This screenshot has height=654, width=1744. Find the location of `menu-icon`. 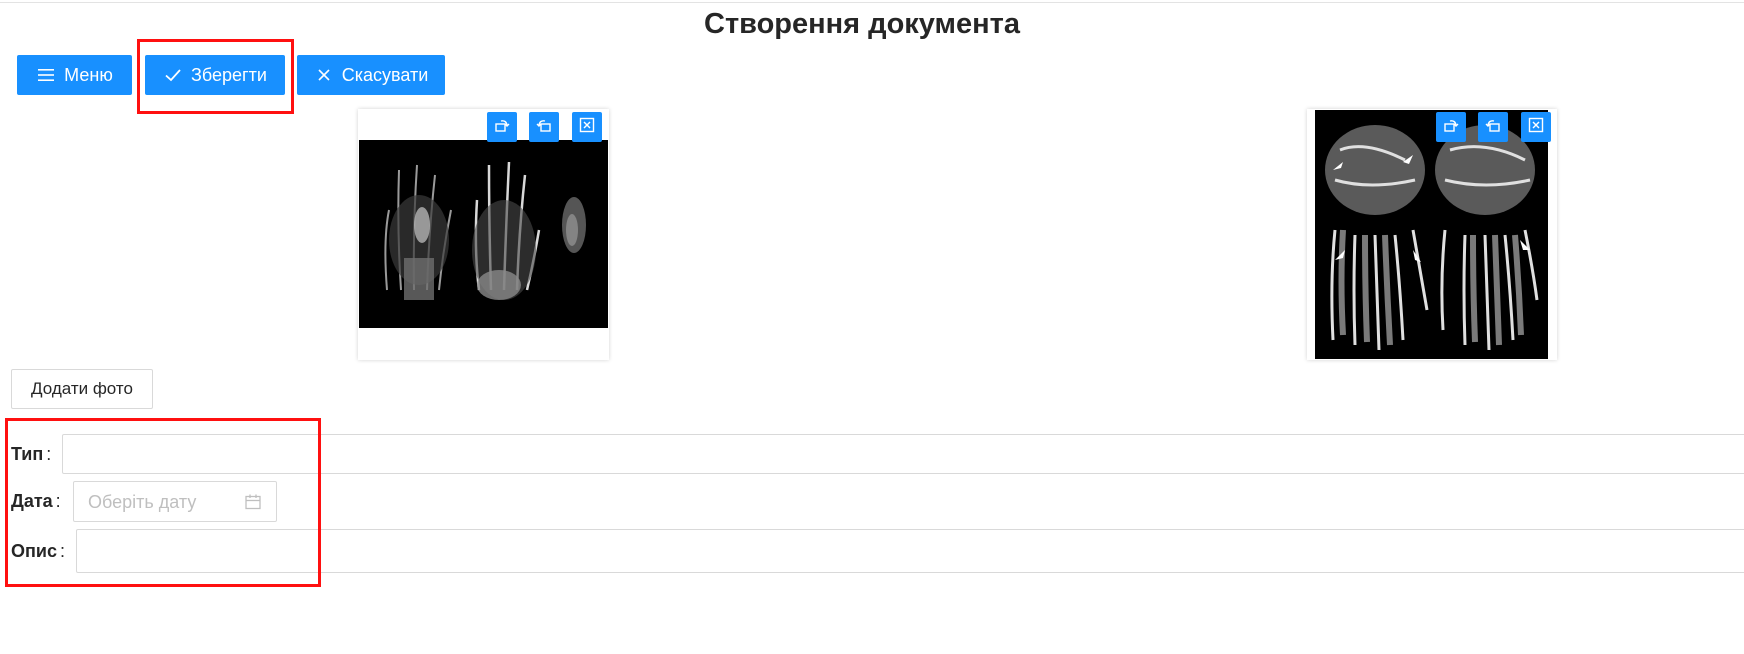

menu-icon is located at coordinates (46, 75).